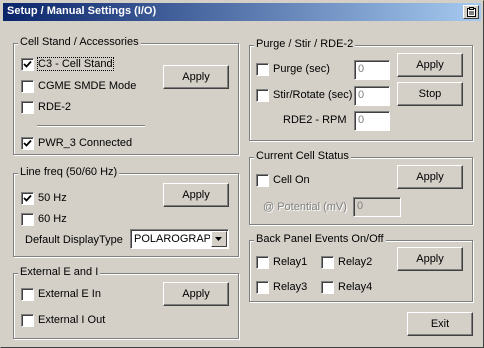 This screenshot has height=348, width=484. I want to click on relay4-checkbox, so click(327, 287).